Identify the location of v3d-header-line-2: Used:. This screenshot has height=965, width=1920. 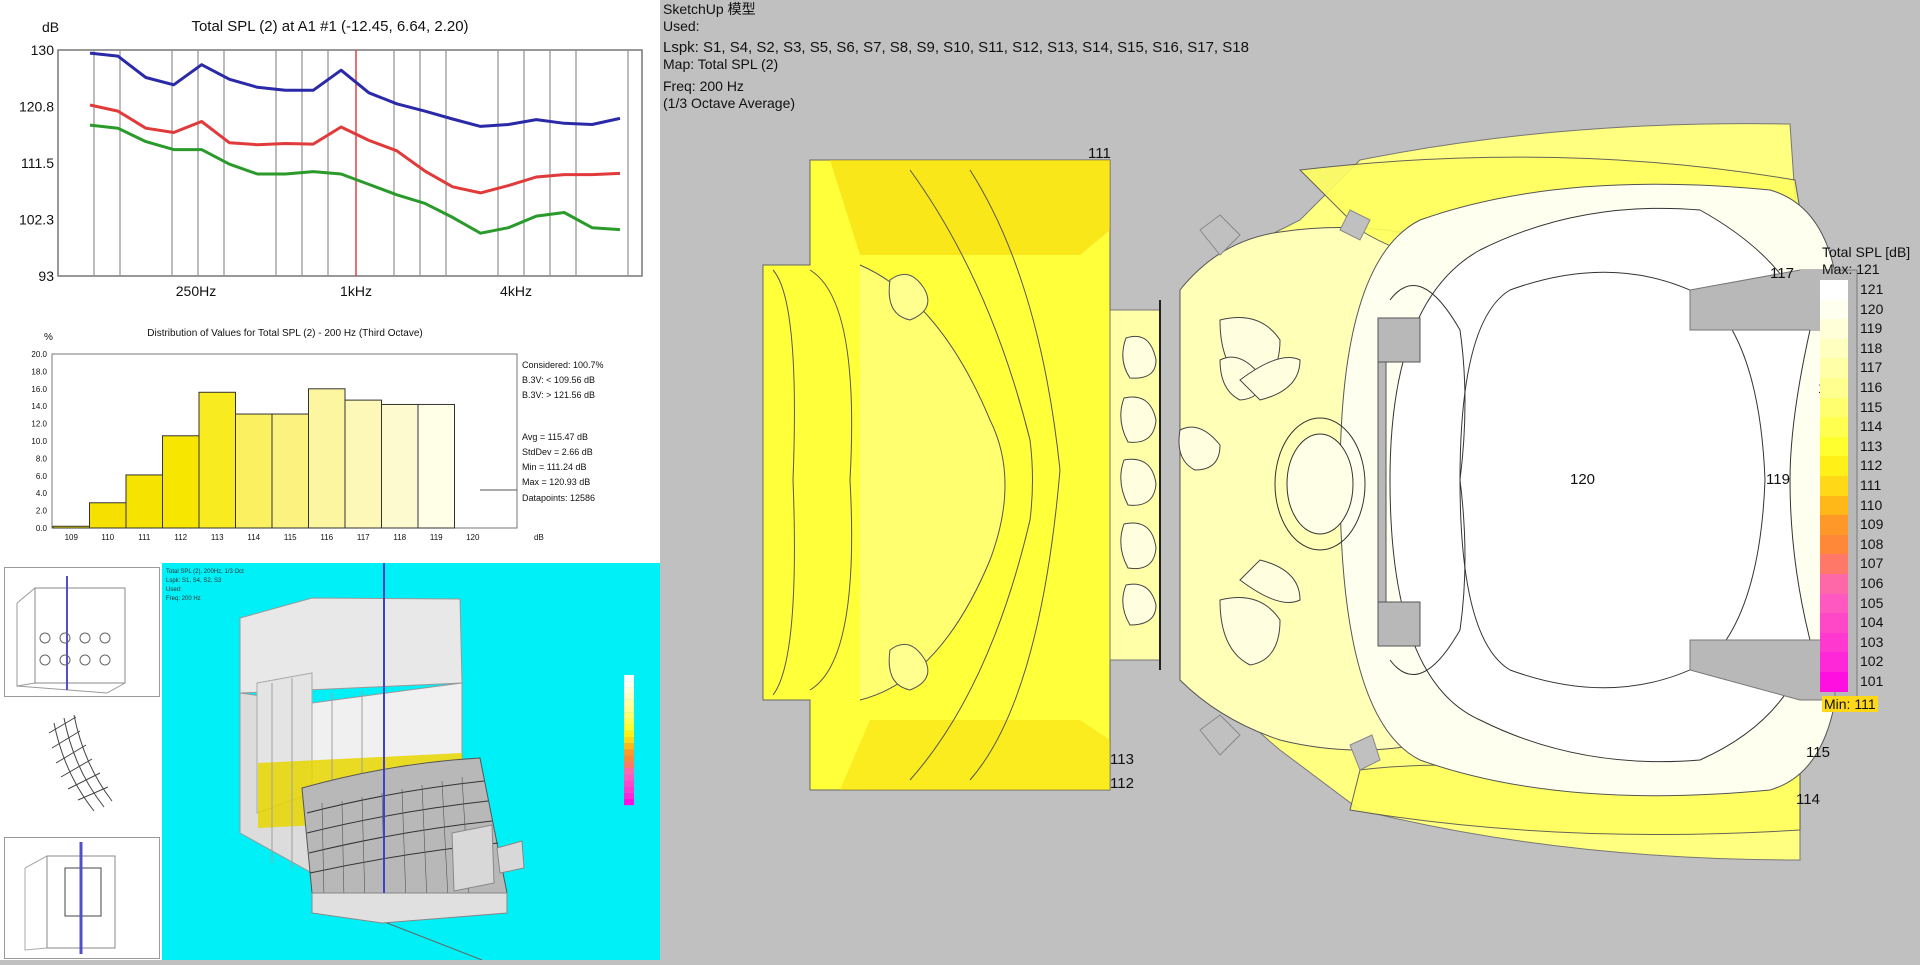
(174, 590).